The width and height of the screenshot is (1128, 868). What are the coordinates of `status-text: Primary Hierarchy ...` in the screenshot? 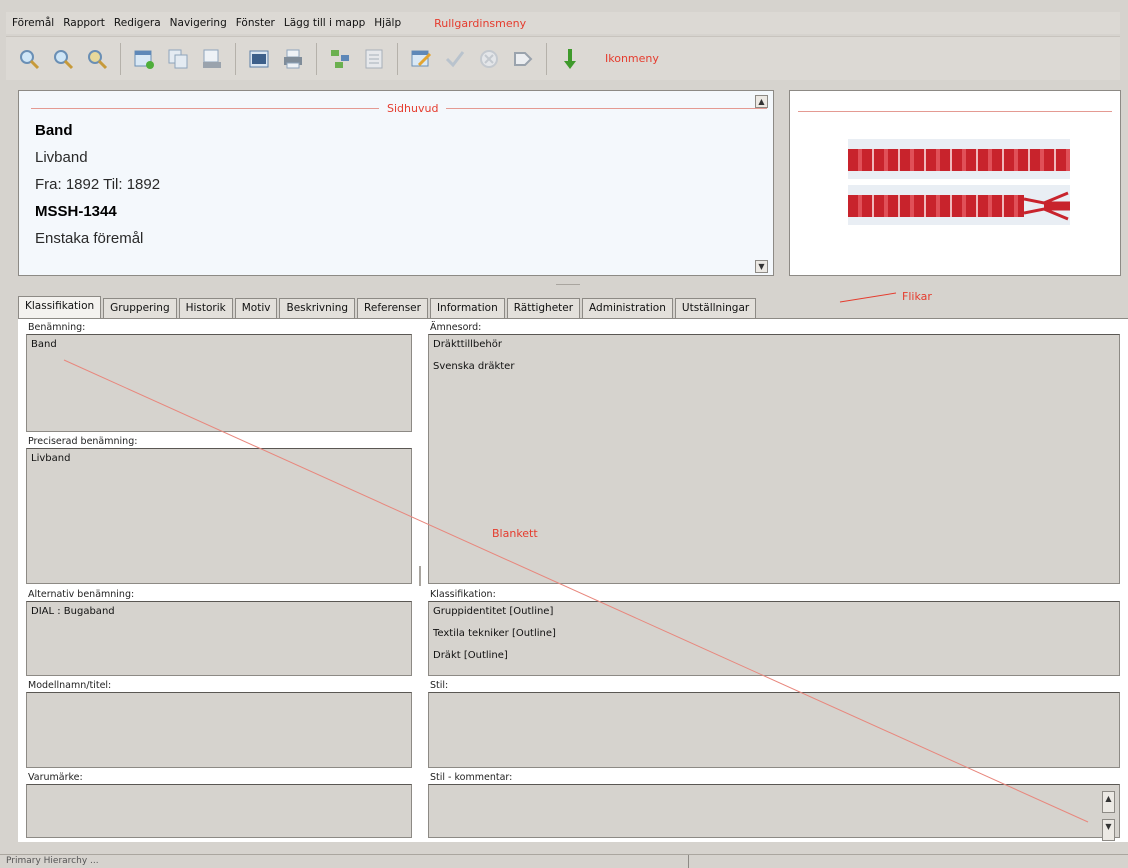 It's located at (52, 861).